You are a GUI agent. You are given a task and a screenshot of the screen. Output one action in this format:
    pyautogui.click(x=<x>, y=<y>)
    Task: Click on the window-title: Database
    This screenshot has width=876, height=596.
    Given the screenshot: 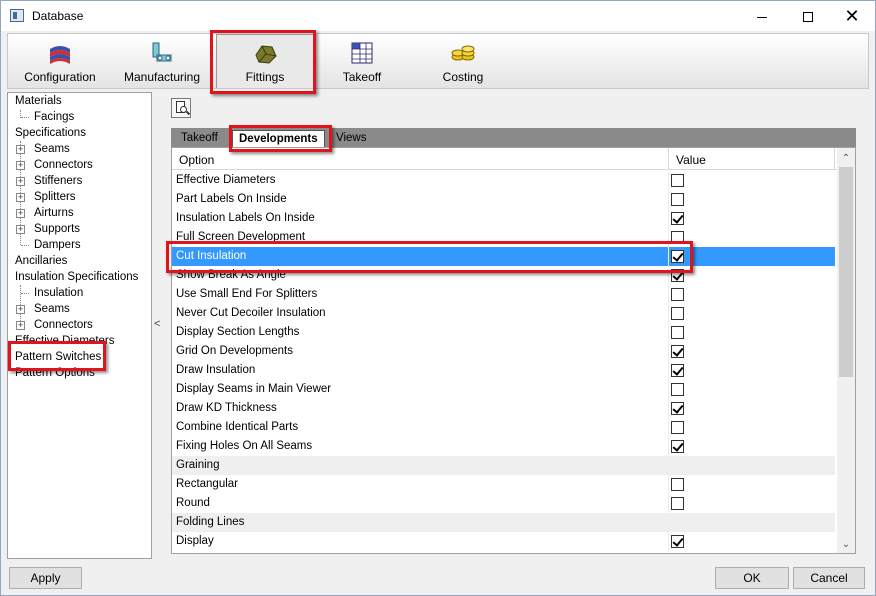 What is the action you would take?
    pyautogui.click(x=58, y=16)
    